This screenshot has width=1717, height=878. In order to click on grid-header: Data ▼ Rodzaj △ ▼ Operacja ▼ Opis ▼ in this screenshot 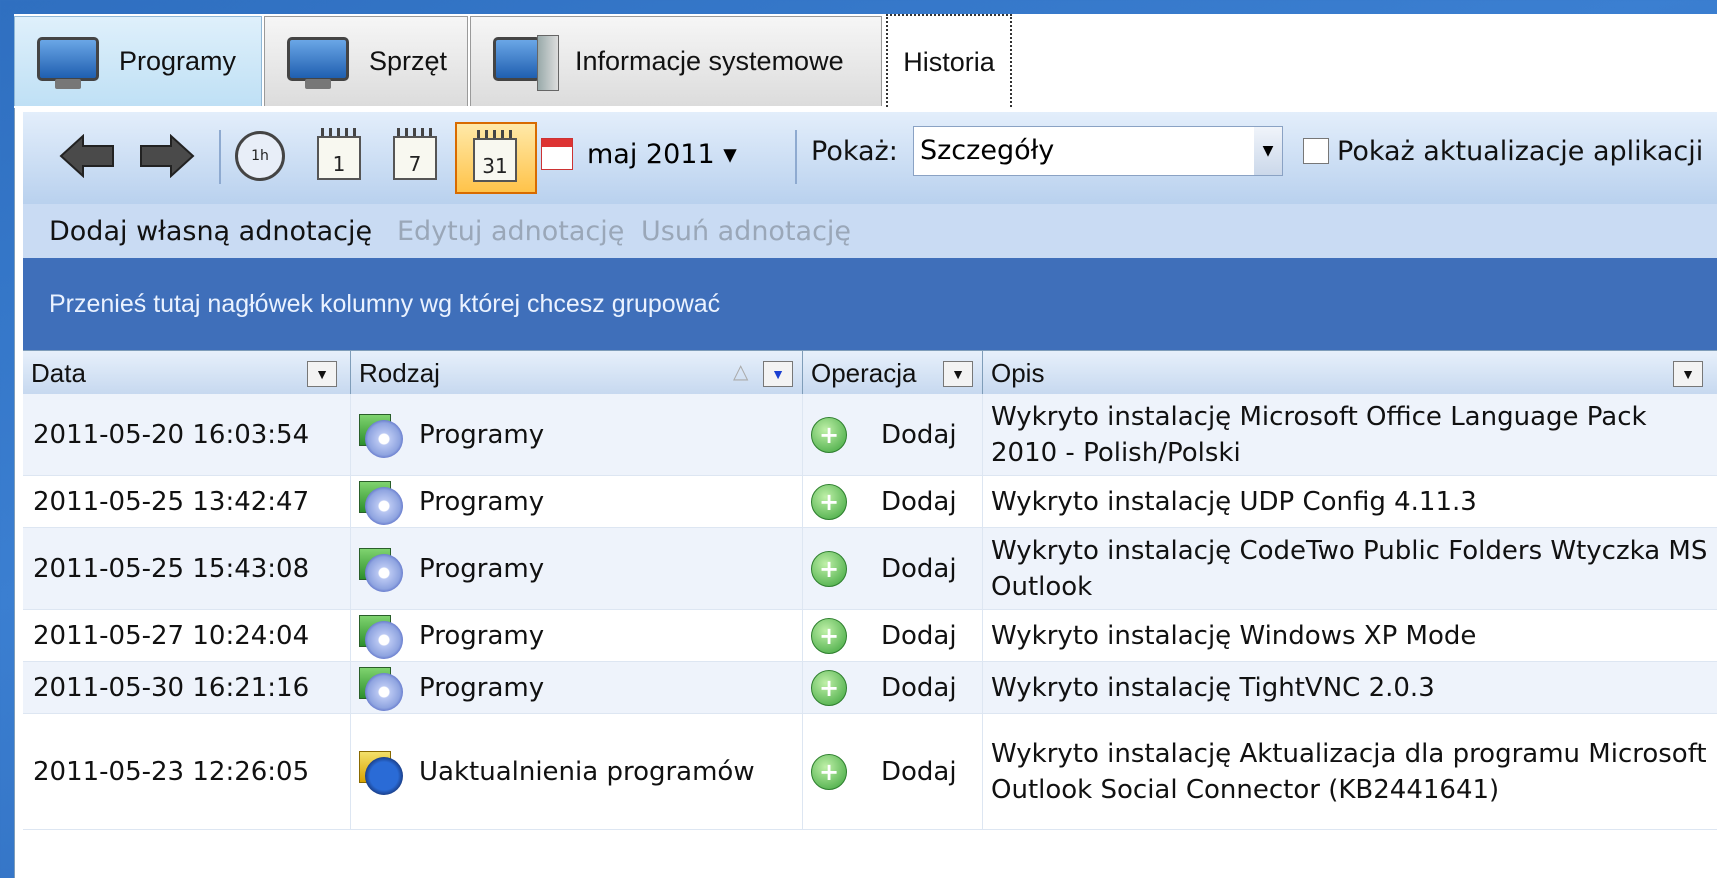, I will do `click(870, 373)`.